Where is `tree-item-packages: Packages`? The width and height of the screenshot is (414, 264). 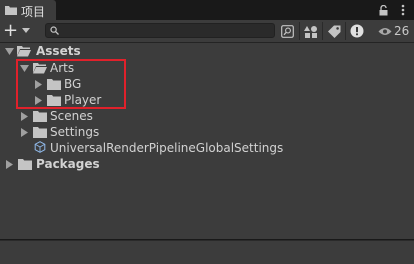
tree-item-packages: Packages is located at coordinates (207, 164).